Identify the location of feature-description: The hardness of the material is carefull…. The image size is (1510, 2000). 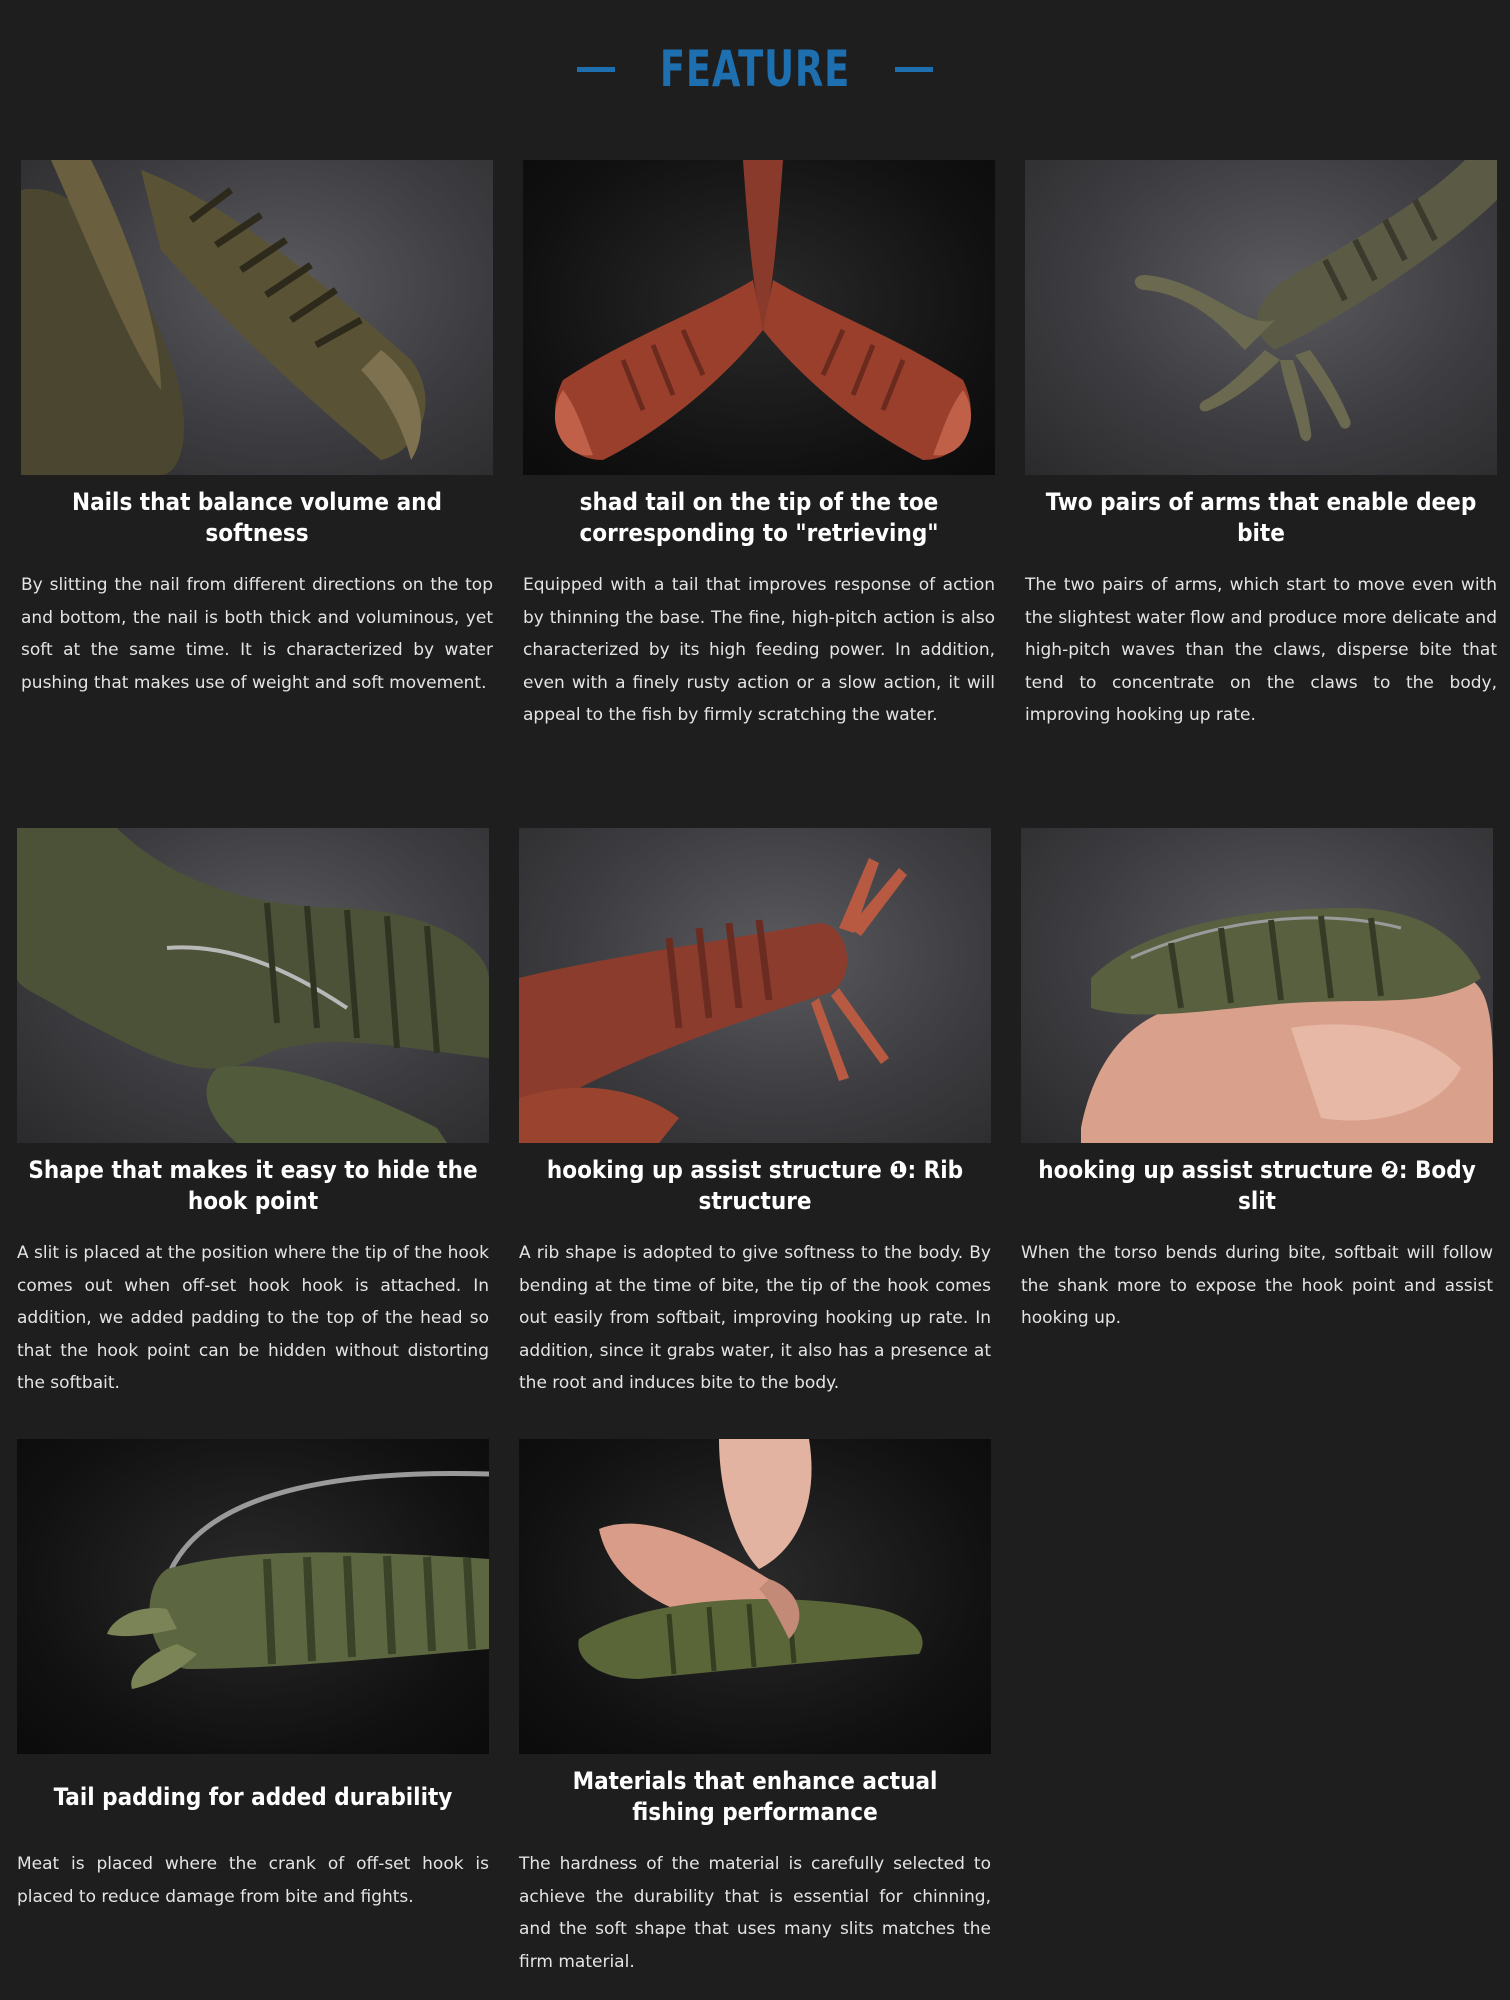
(755, 1913).